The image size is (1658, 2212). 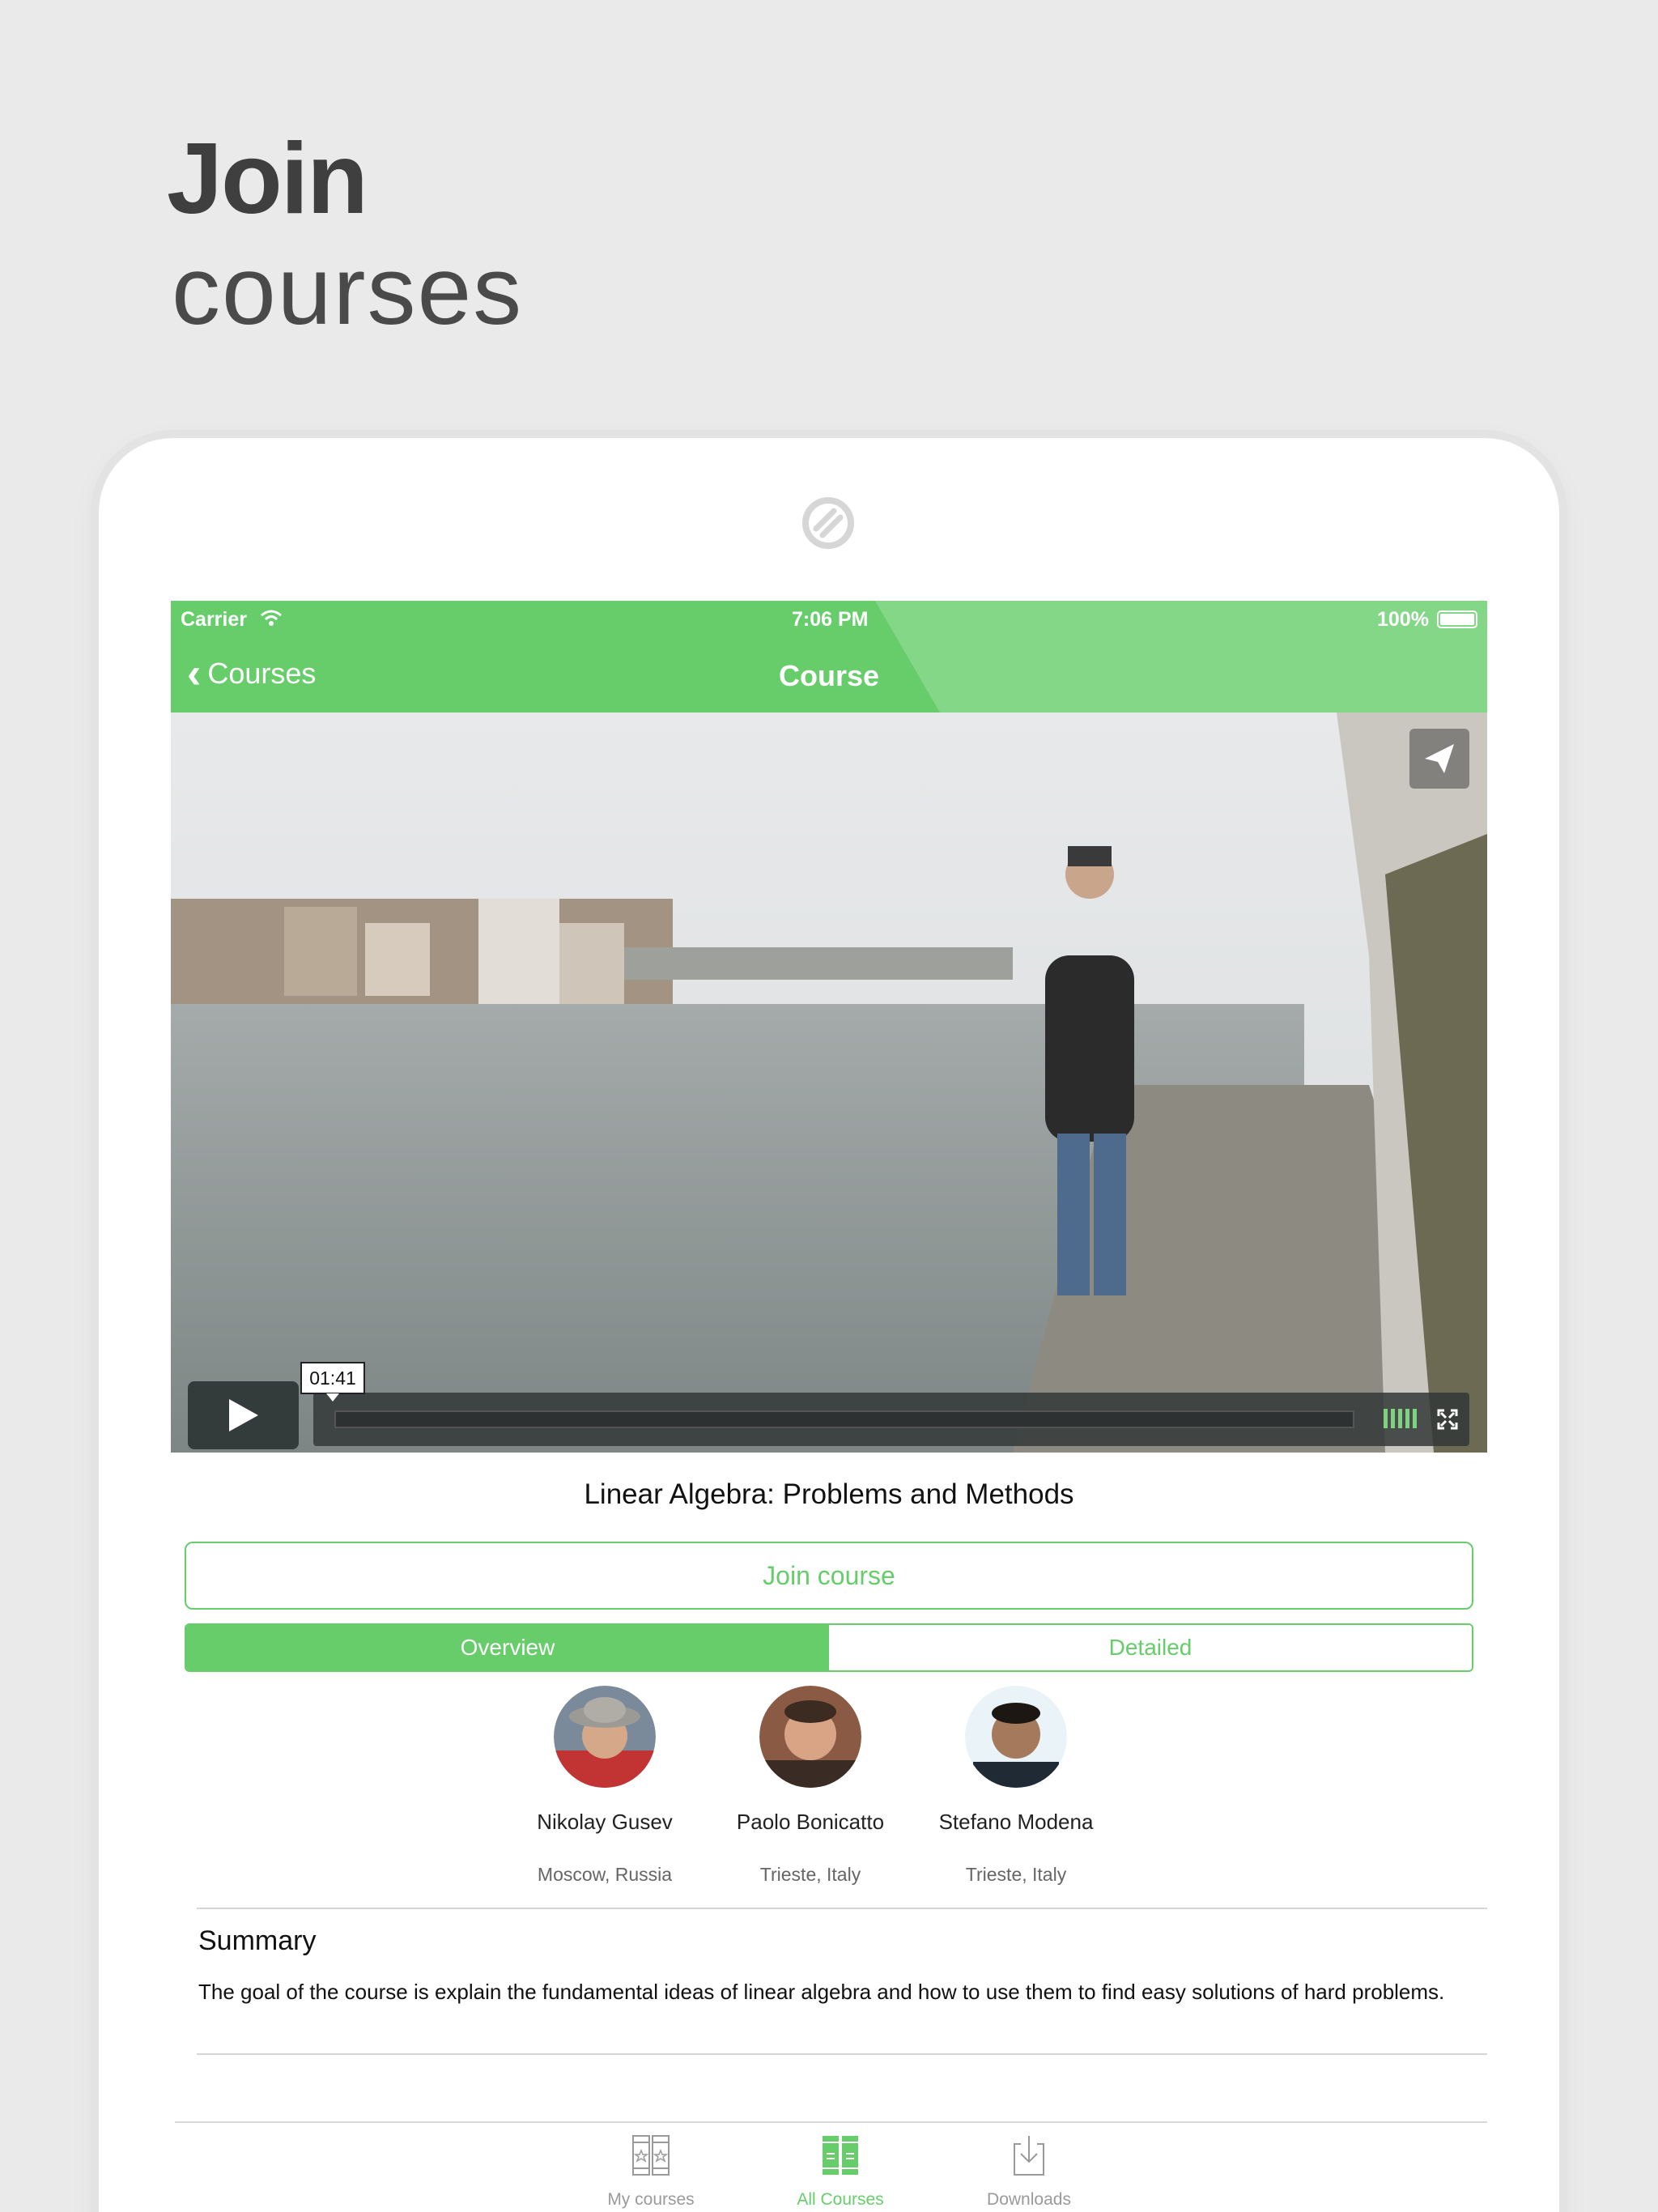 What do you see at coordinates (651, 2199) in the screenshot?
I see `tab-label: My courses` at bounding box center [651, 2199].